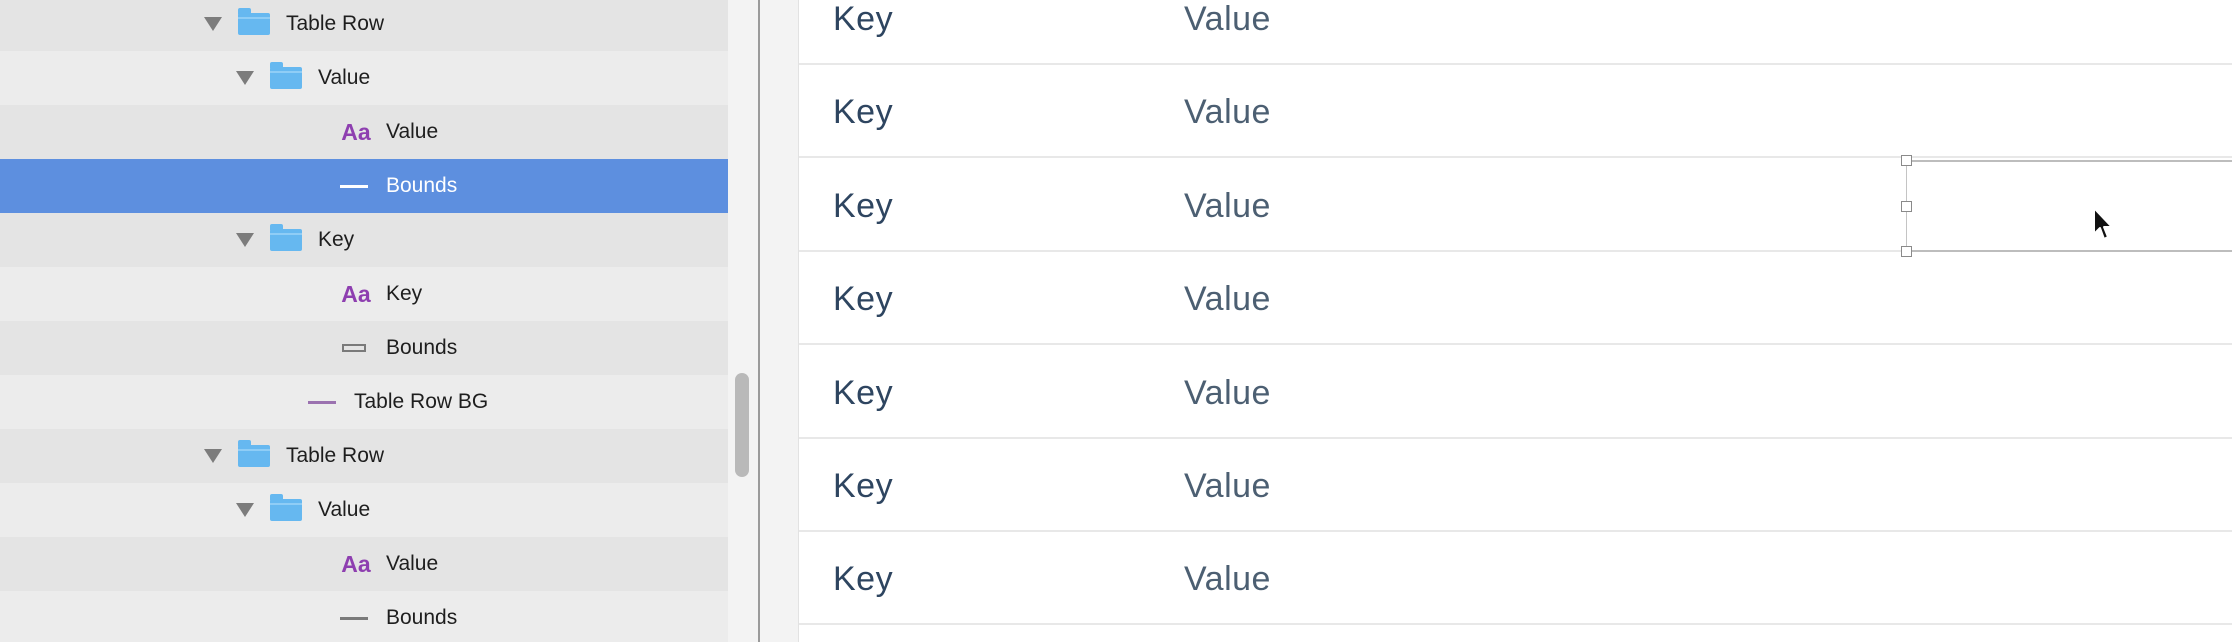 The width and height of the screenshot is (2232, 642). I want to click on selection-bounding-box, so click(2066, 206).